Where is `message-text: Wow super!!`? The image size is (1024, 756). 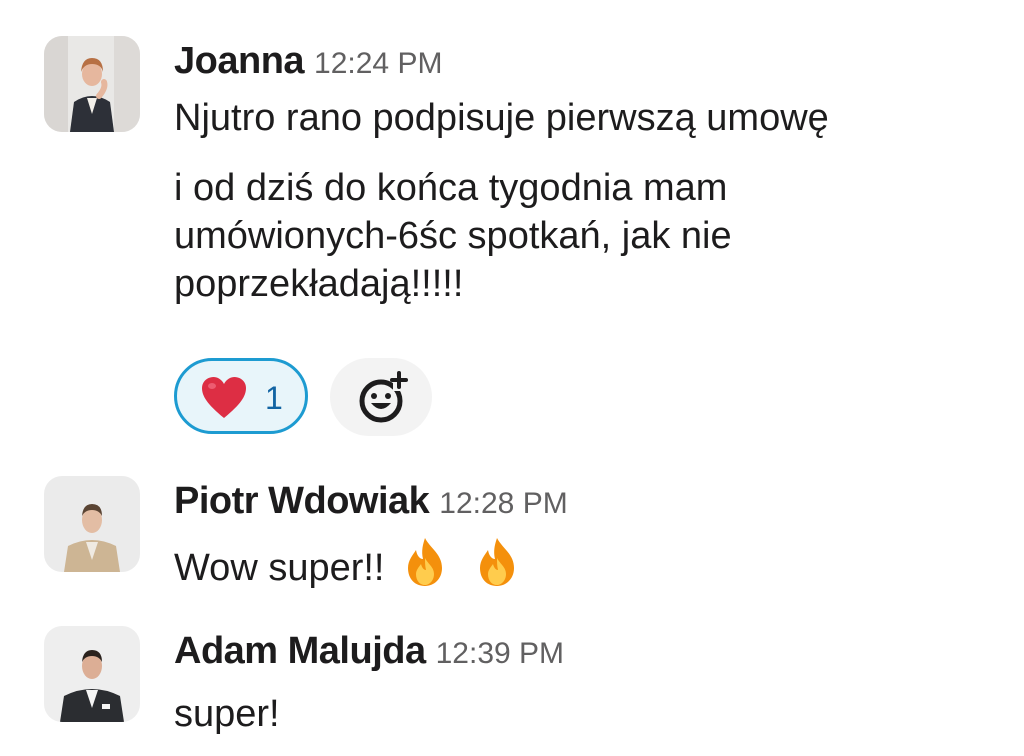
message-text: Wow super!! is located at coordinates (589, 564).